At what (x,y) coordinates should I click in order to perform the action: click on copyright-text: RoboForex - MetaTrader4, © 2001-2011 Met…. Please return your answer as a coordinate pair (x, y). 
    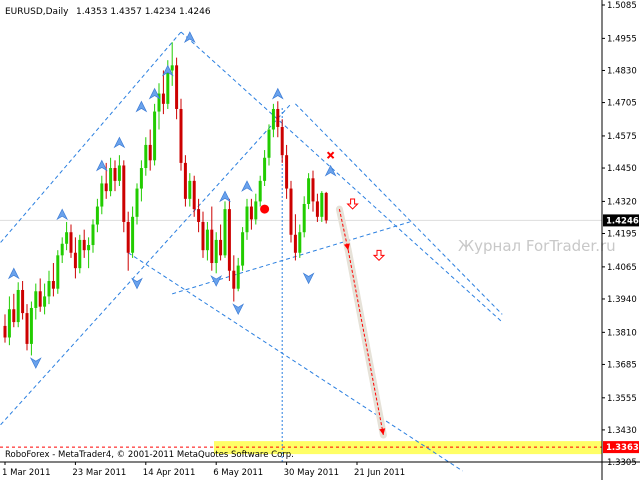
    Looking at the image, I should click on (149, 455).